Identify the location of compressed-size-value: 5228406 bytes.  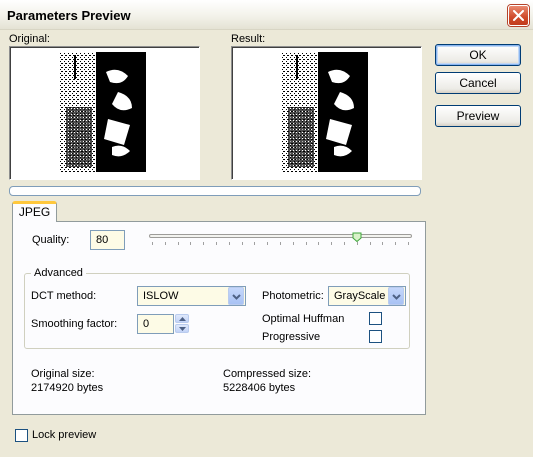
(259, 388).